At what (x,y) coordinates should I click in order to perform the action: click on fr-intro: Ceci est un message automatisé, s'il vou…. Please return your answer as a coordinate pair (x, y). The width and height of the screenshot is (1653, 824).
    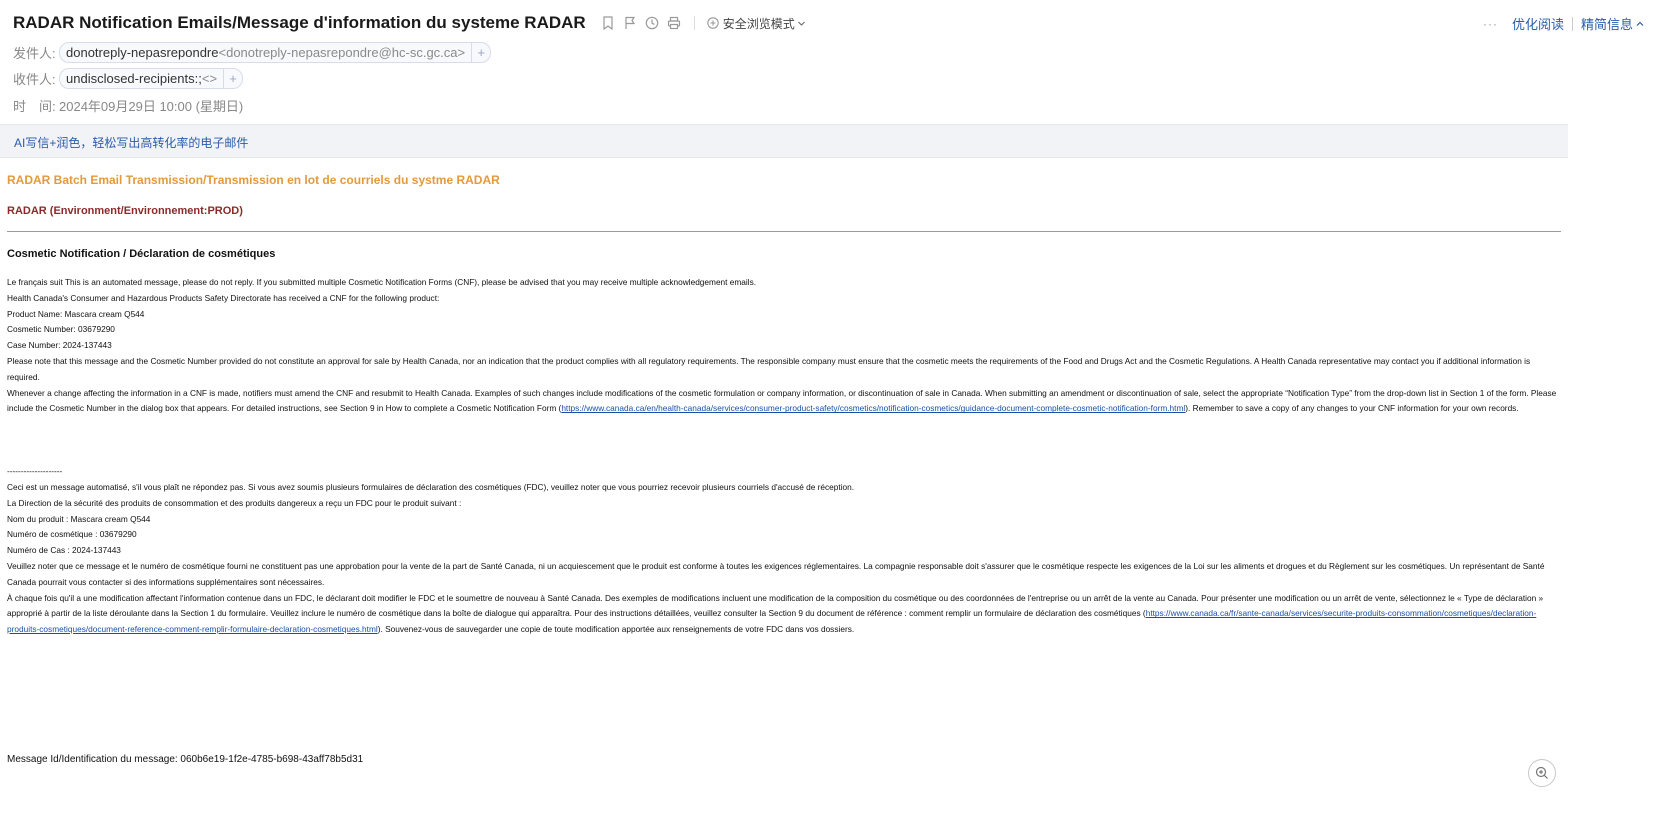
    Looking at the image, I should click on (431, 487).